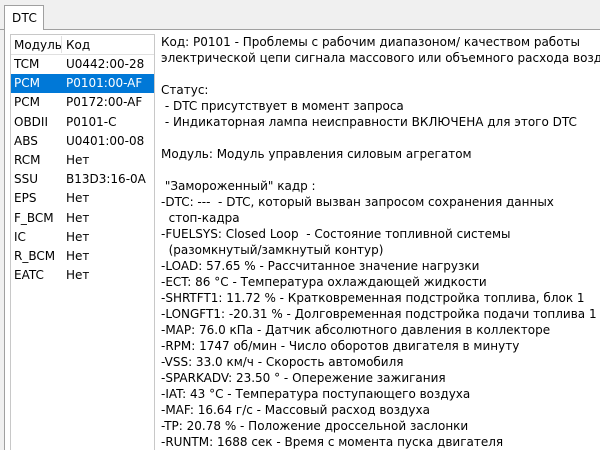 This screenshot has height=450, width=600. What do you see at coordinates (282, 362) in the screenshot?
I see `detail-line: -VSS: 33.0 км/ч - Скорость автомобиля` at bounding box center [282, 362].